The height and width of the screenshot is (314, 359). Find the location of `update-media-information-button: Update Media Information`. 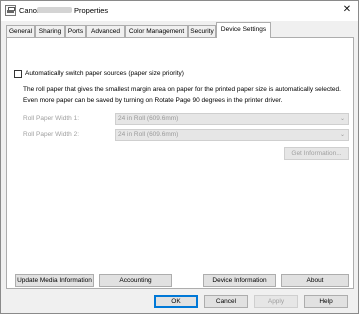

update-media-information-button: Update Media Information is located at coordinates (54, 280).